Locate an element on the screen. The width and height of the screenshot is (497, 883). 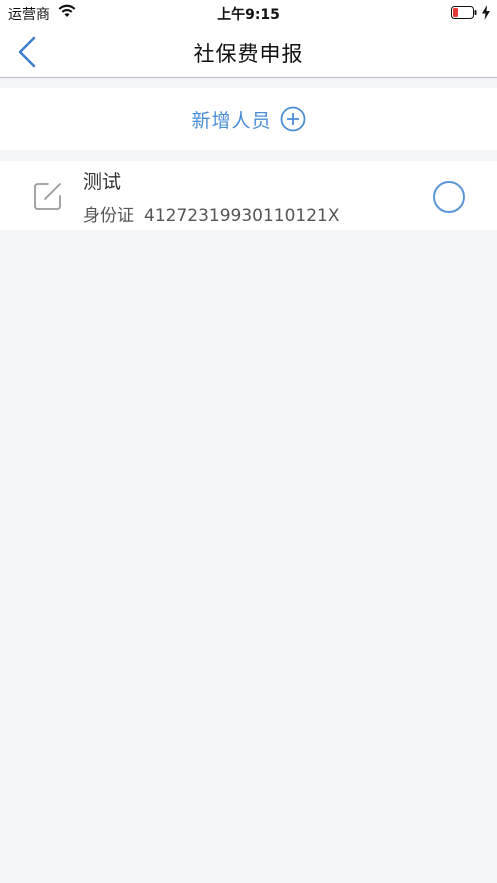
person-list-item: 测试 身份证 41272319930110121X is located at coordinates (248, 195).